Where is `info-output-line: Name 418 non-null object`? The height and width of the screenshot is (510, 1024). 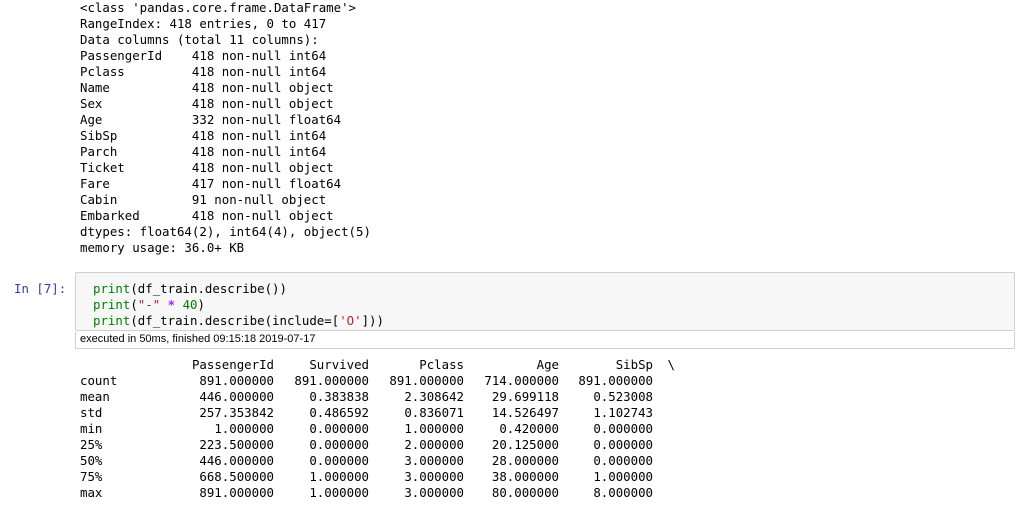 info-output-line: Name 418 non-null object is located at coordinates (207, 87).